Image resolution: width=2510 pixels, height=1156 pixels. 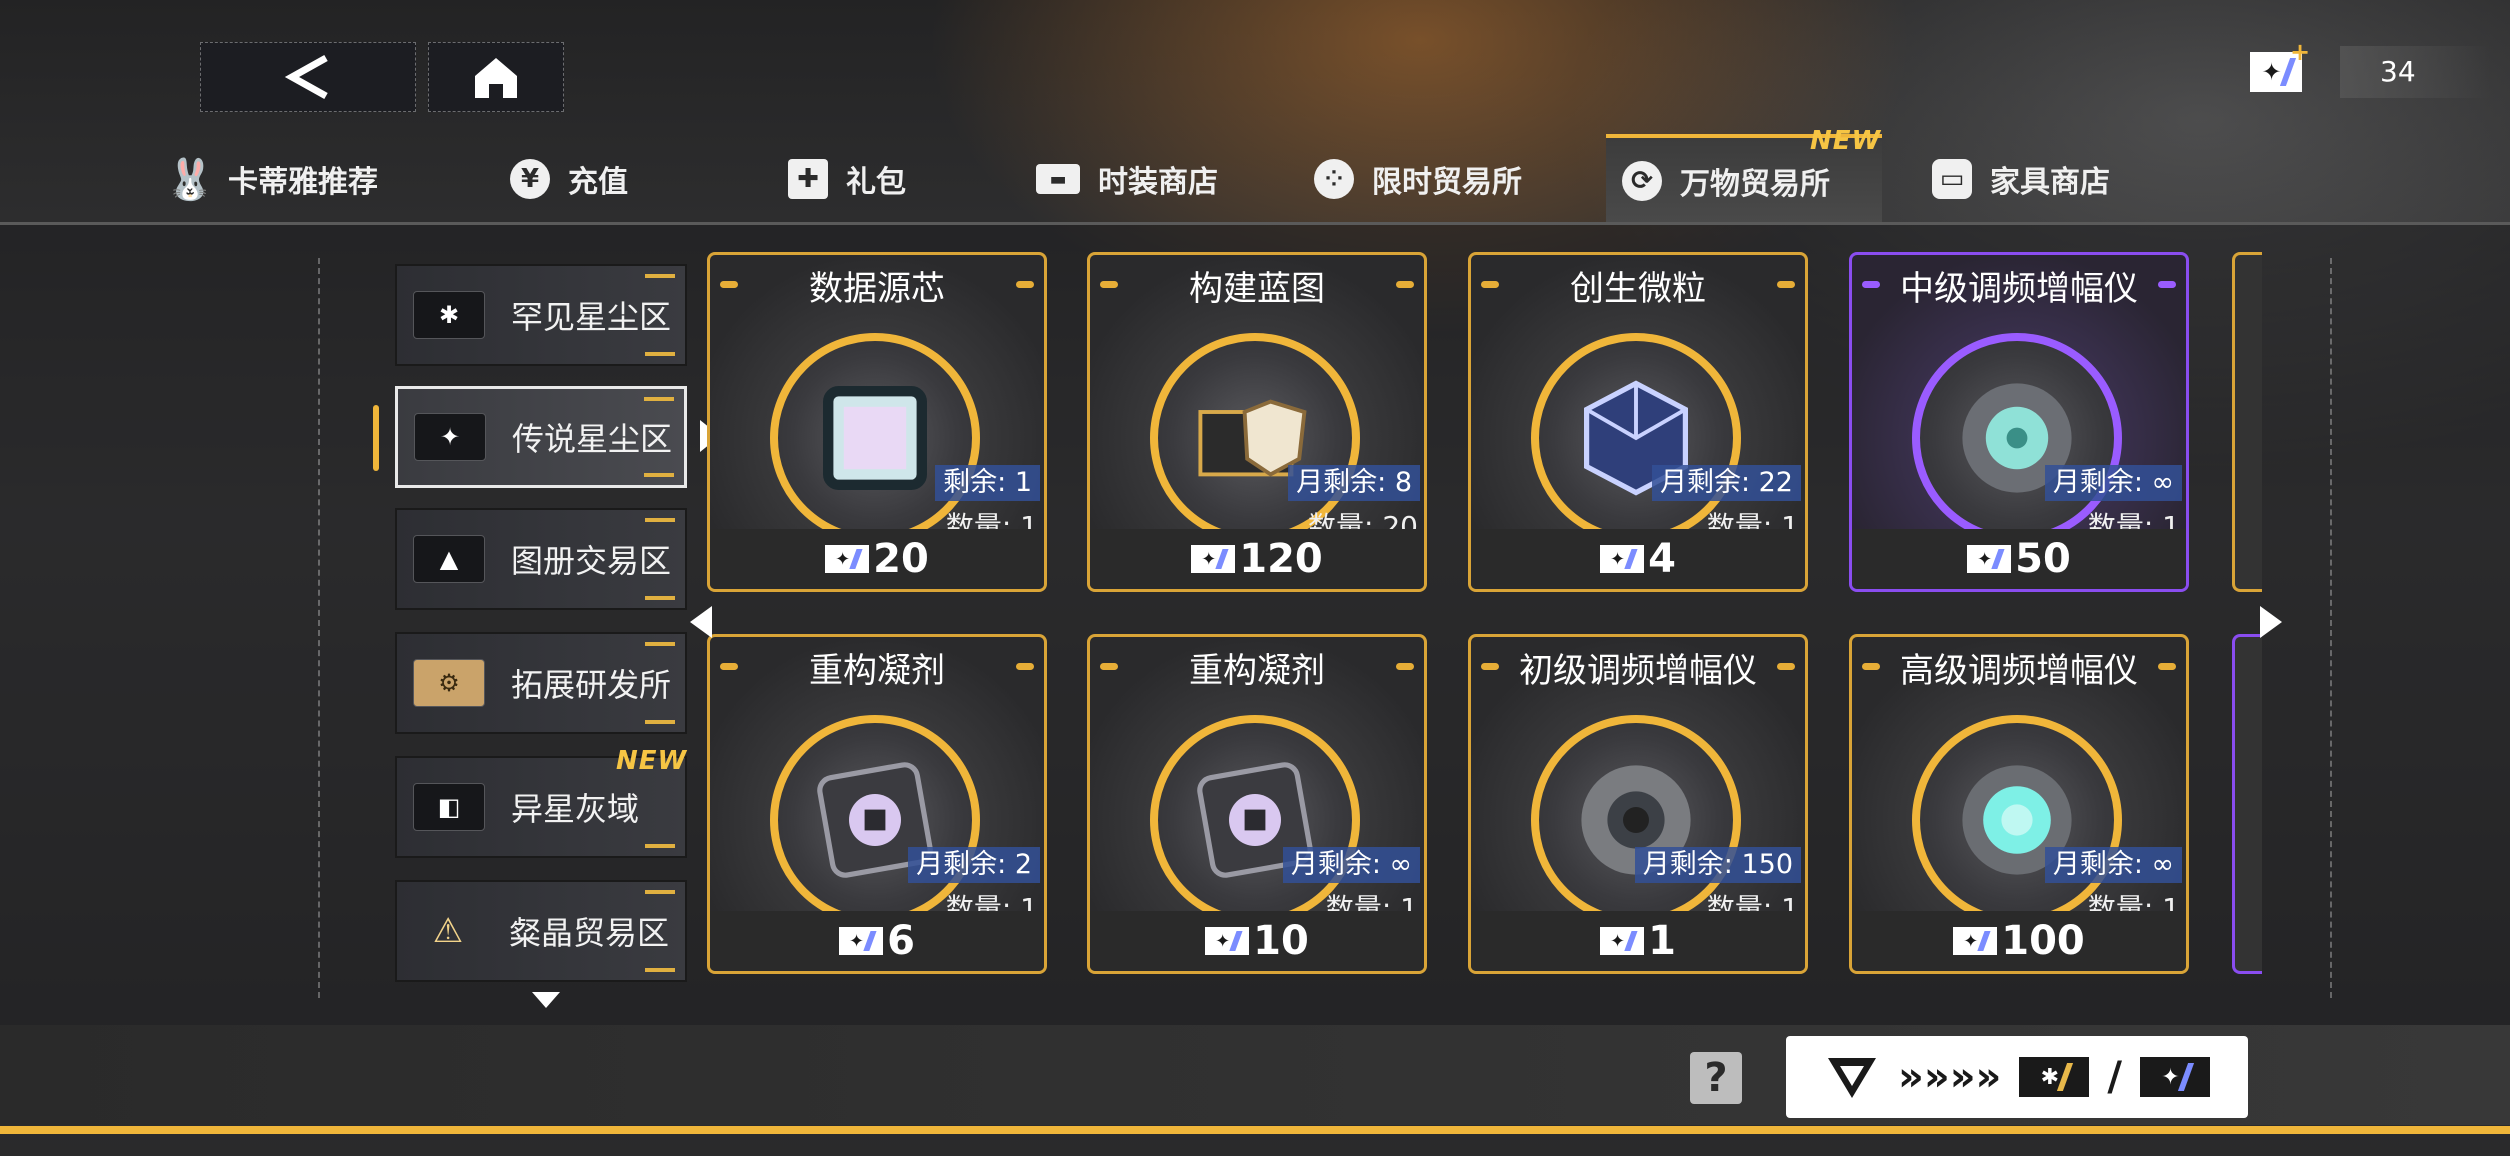 What do you see at coordinates (376, 438) in the screenshot?
I see `active-indicator` at bounding box center [376, 438].